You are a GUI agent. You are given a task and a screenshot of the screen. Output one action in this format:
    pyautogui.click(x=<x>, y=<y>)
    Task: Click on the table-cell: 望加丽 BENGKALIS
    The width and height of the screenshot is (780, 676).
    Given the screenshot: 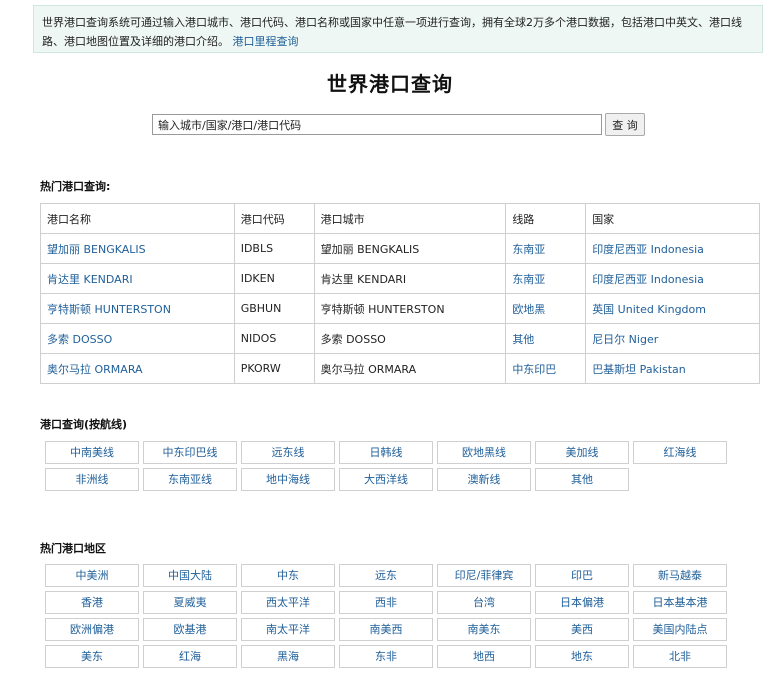 What is the action you would take?
    pyautogui.click(x=410, y=248)
    